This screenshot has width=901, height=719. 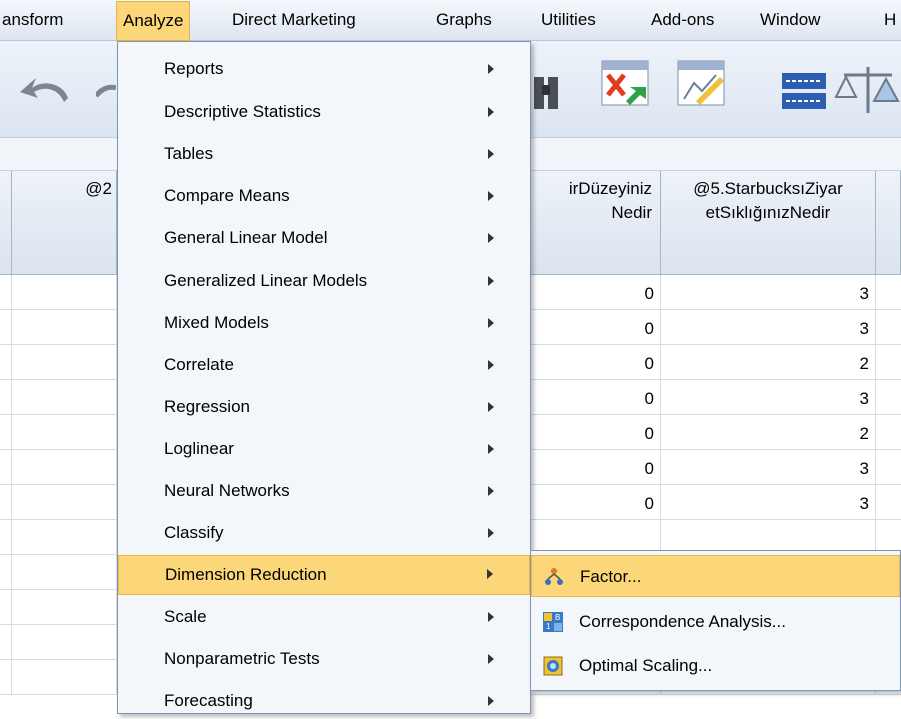 What do you see at coordinates (682, 20) in the screenshot?
I see `menu-add-ons: Add-ons` at bounding box center [682, 20].